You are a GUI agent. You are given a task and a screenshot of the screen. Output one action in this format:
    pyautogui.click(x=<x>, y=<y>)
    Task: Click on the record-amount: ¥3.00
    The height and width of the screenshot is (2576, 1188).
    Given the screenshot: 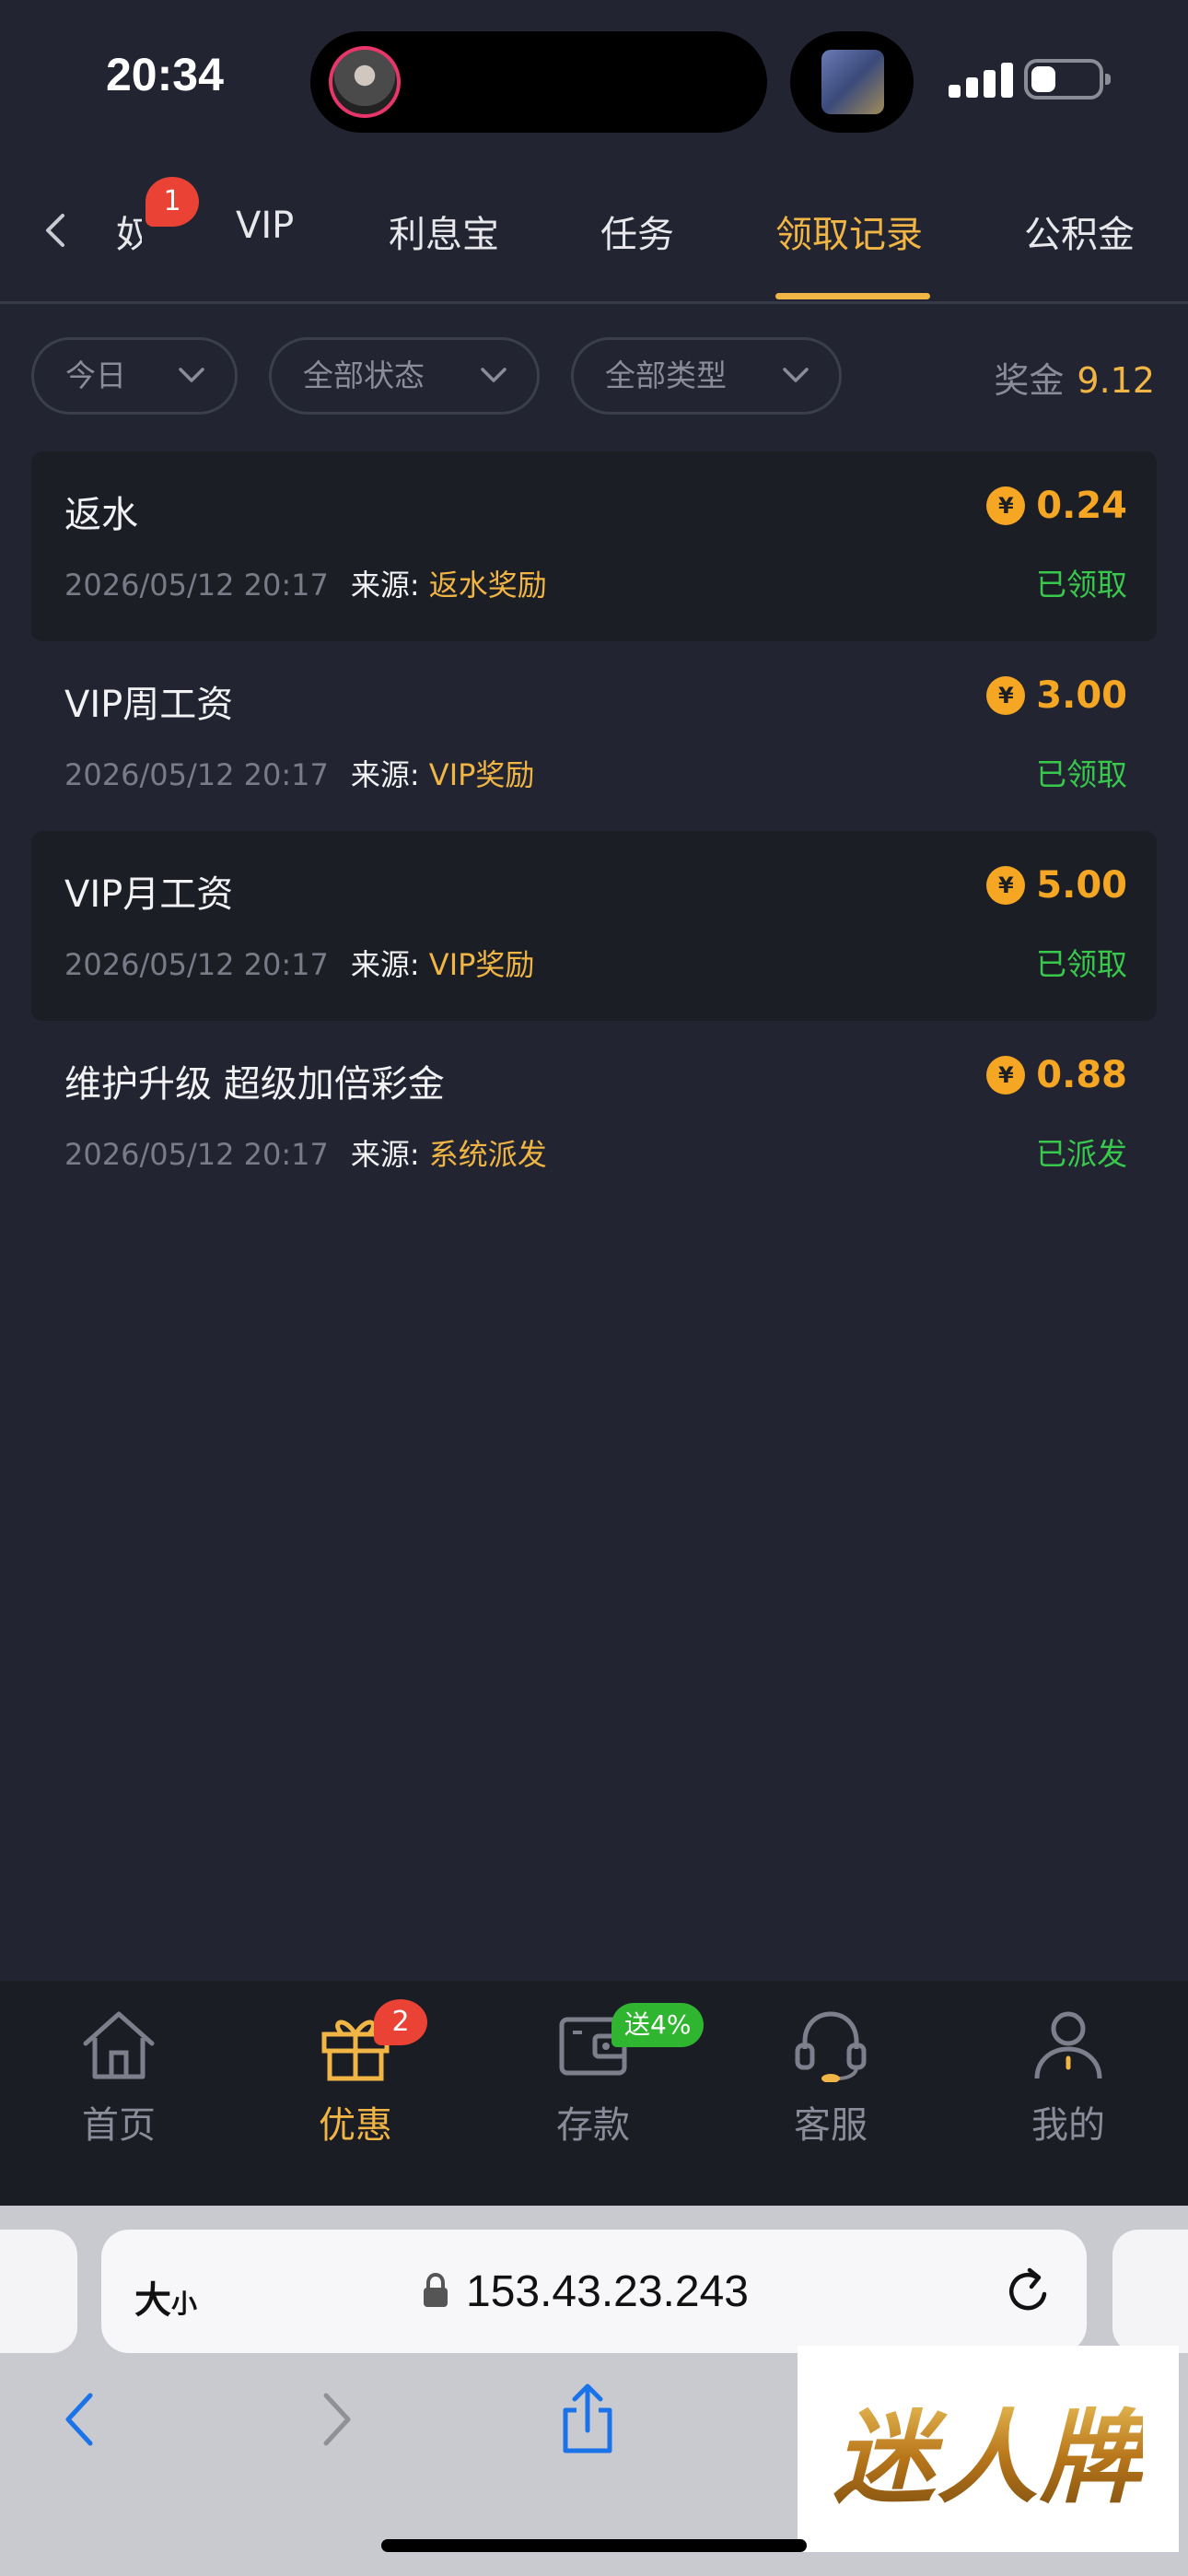 What is the action you would take?
    pyautogui.click(x=1056, y=695)
    